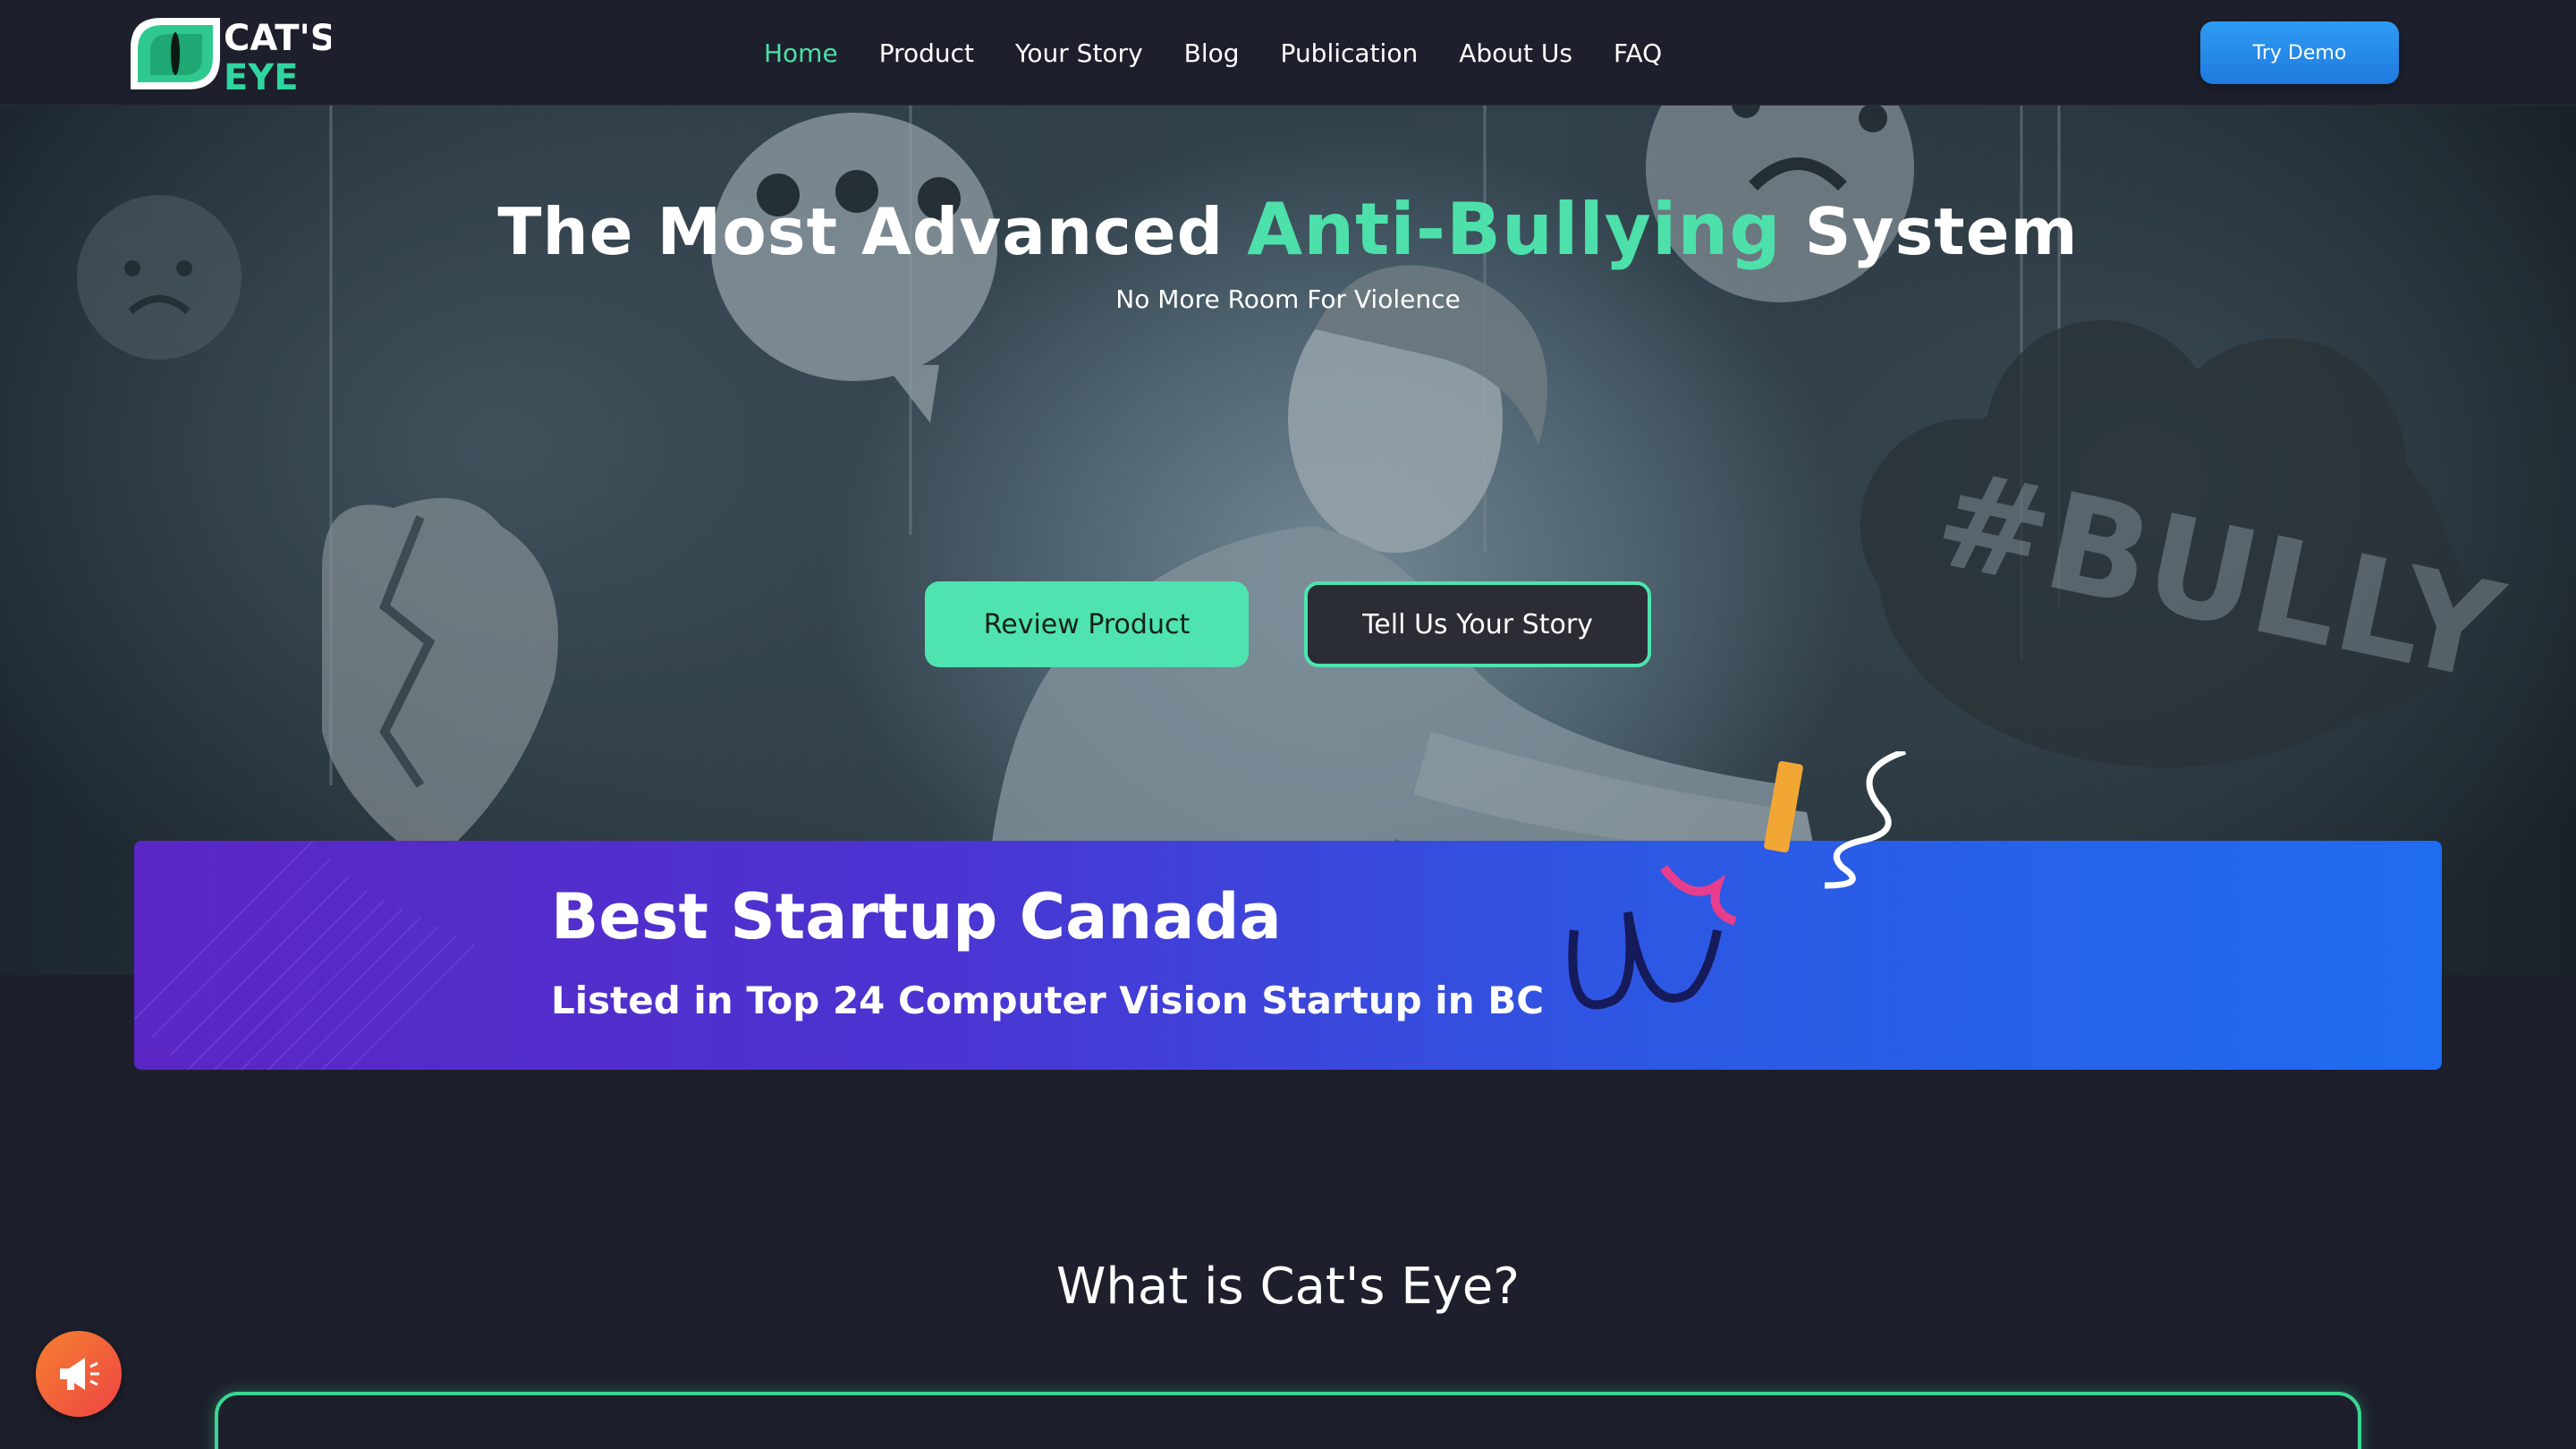 This screenshot has height=1449, width=2576. I want to click on banner-title: Best Startup Canada, so click(916, 916).